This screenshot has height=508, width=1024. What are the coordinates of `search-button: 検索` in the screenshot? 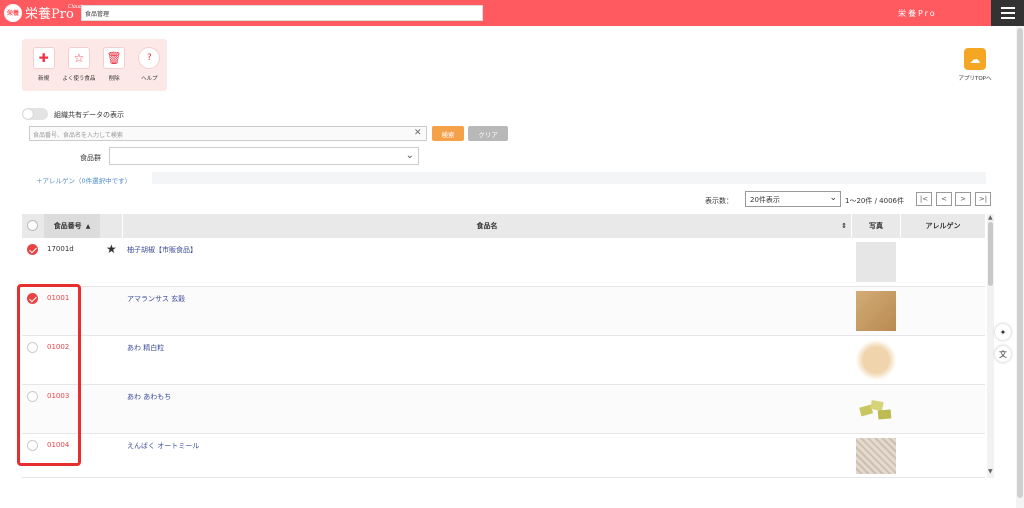 It's located at (448, 133).